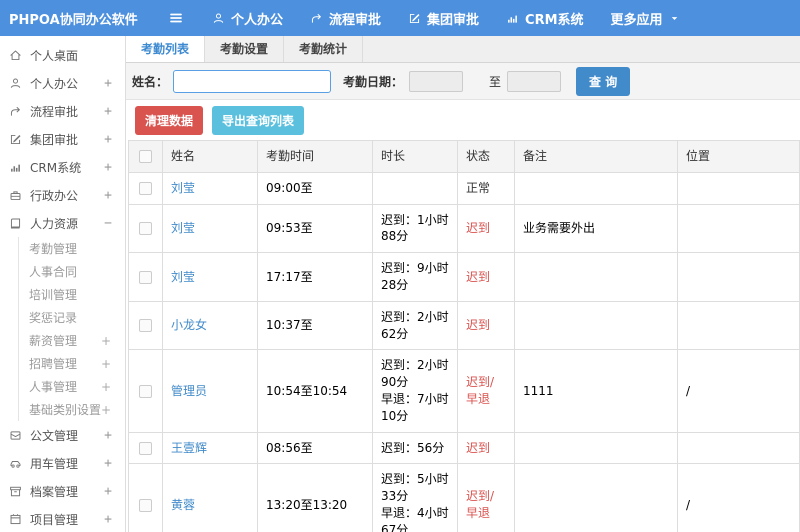 The height and width of the screenshot is (532, 800). Describe the element at coordinates (54, 463) in the screenshot. I see `sidebar-item-label: 用车管理` at that location.